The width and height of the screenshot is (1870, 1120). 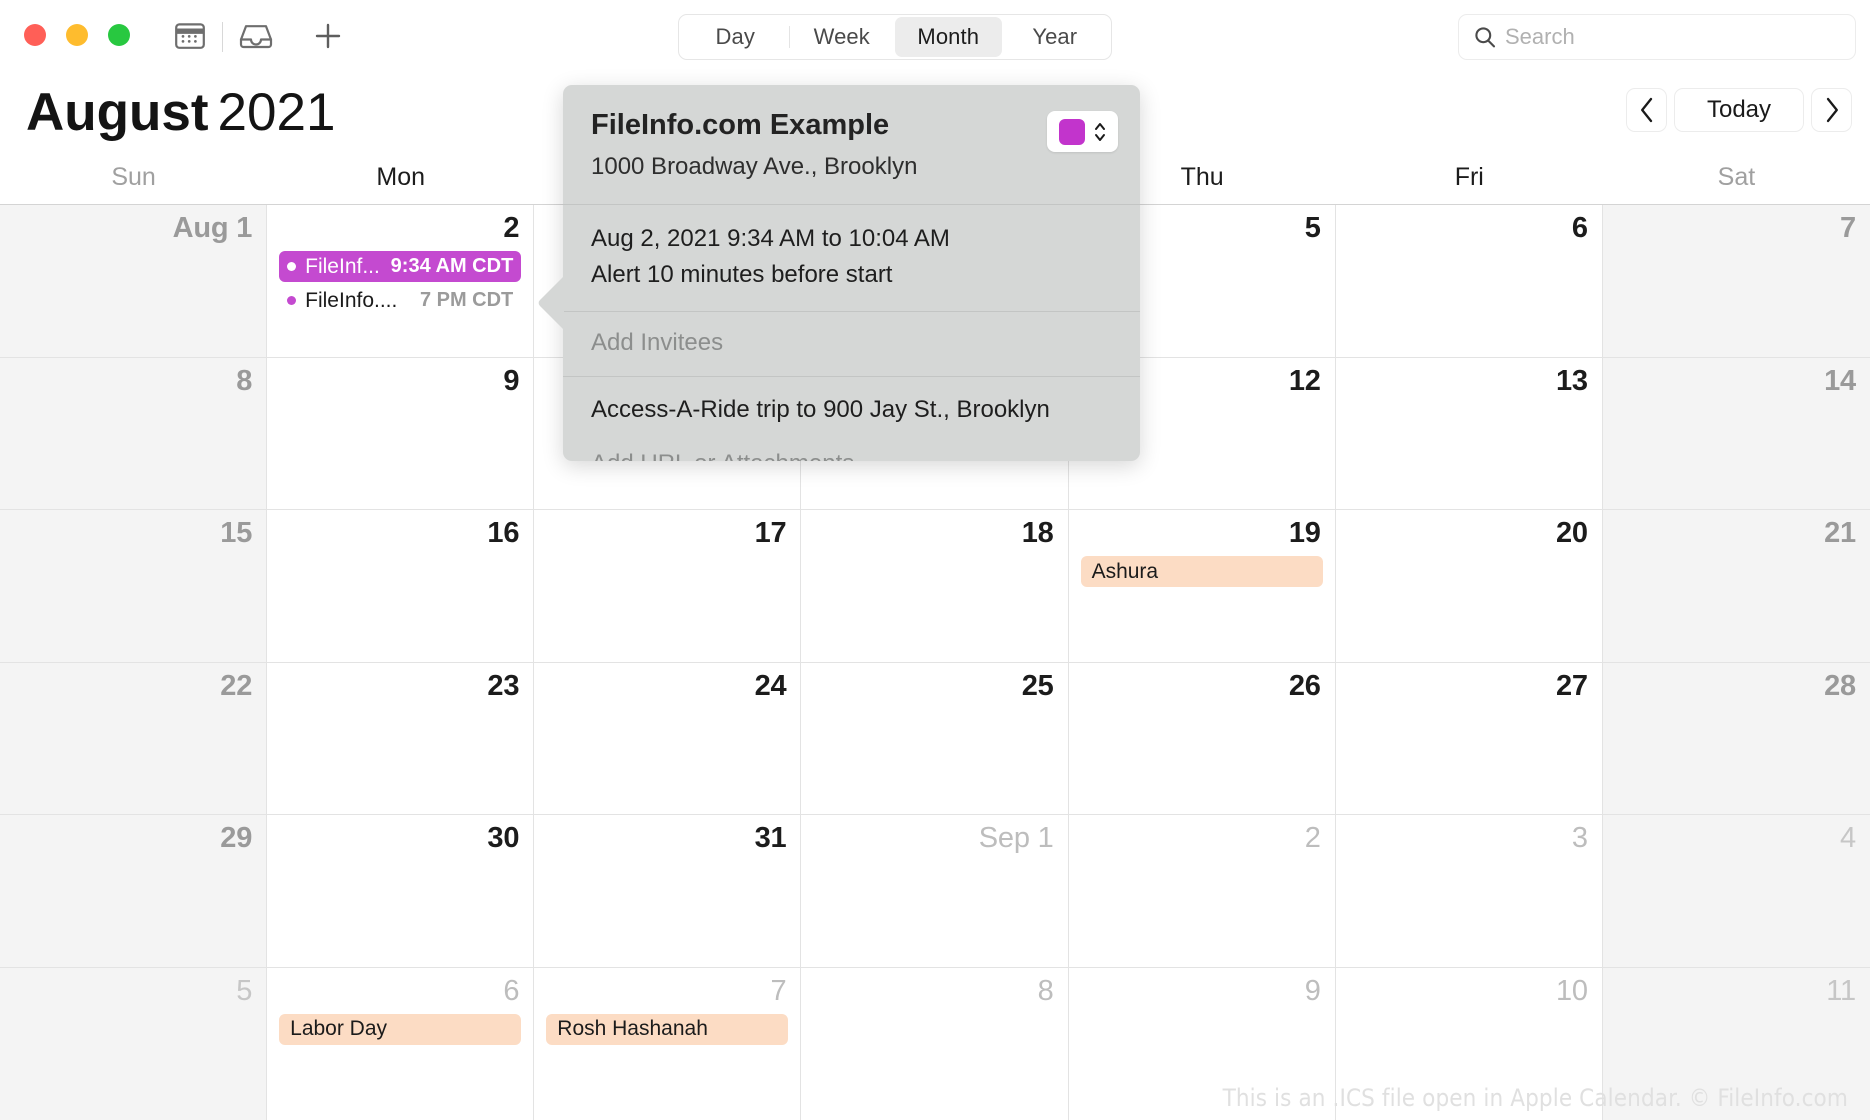 I want to click on tab-day: Day, so click(x=735, y=37).